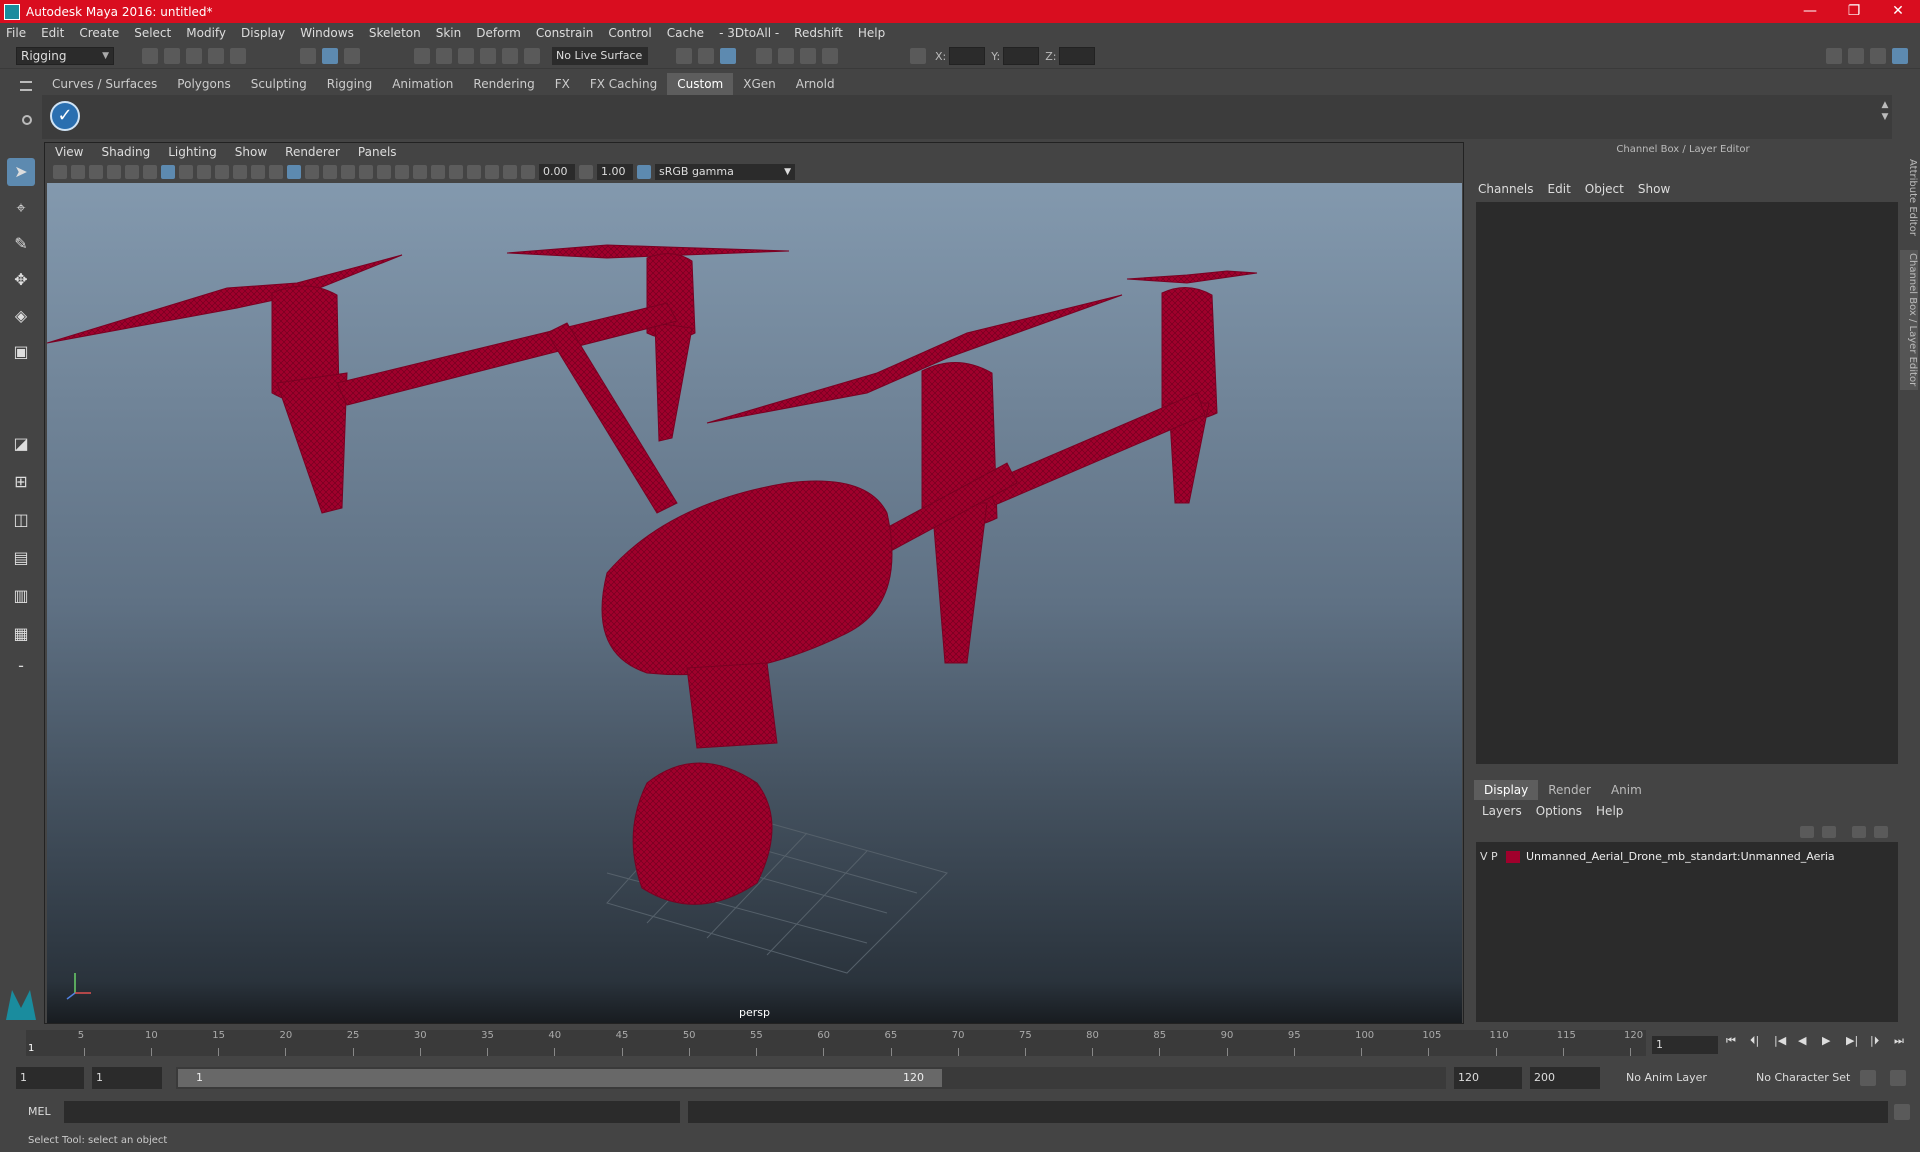 This screenshot has height=1152, width=1920. I want to click on menu-redshift: Redshift, so click(818, 33).